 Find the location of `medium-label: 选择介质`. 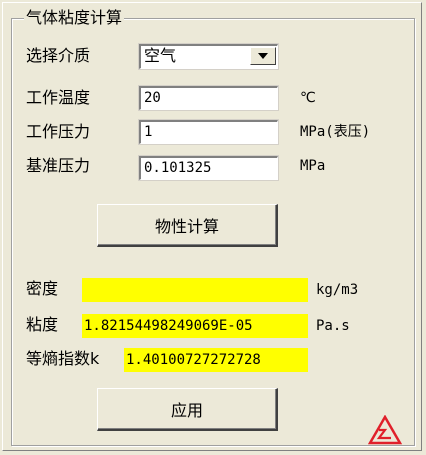

medium-label: 选择介质 is located at coordinates (58, 55).